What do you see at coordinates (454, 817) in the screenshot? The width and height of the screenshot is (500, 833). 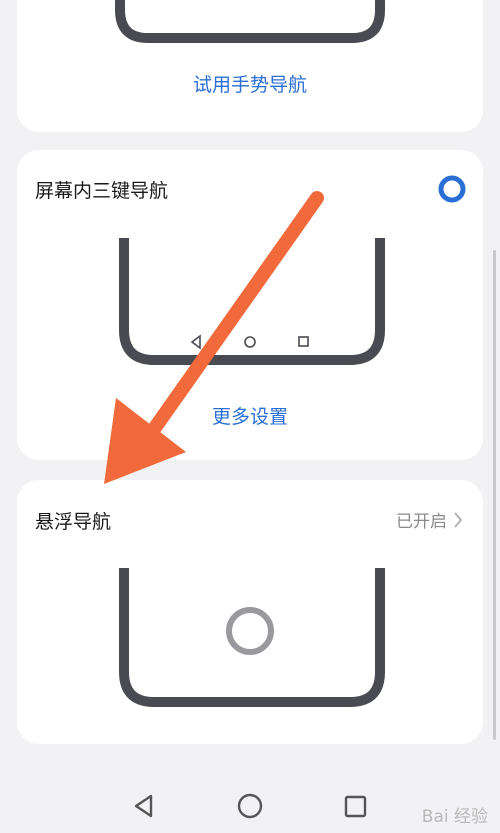 I see `watermark-logo: Bai 经验` at bounding box center [454, 817].